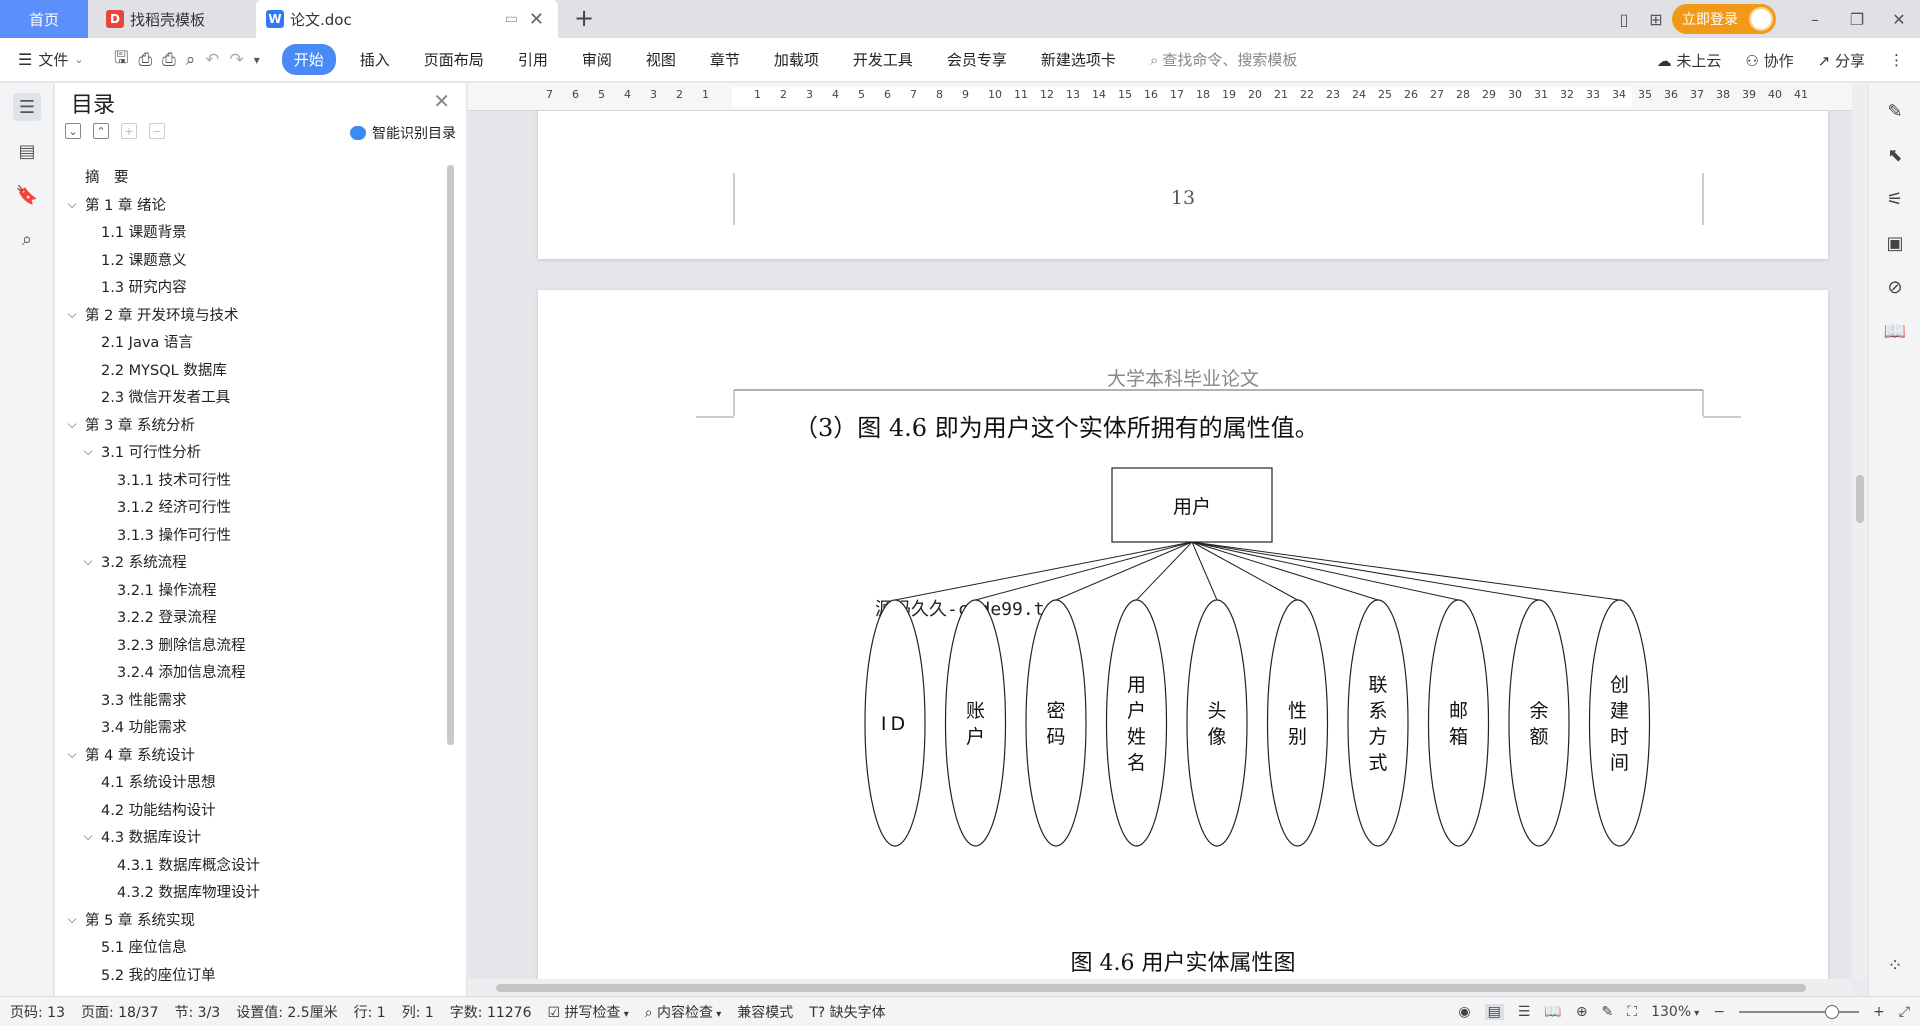  I want to click on toc-item: 4.3.2 数据库物理设计, so click(188, 891).